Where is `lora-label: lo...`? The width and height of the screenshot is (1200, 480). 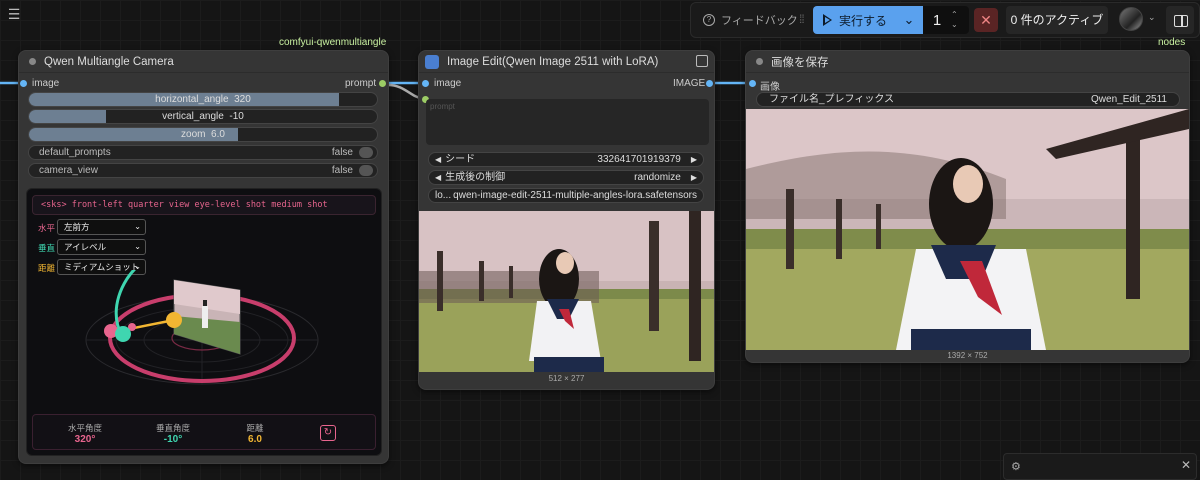
lora-label: lo... is located at coordinates (443, 195).